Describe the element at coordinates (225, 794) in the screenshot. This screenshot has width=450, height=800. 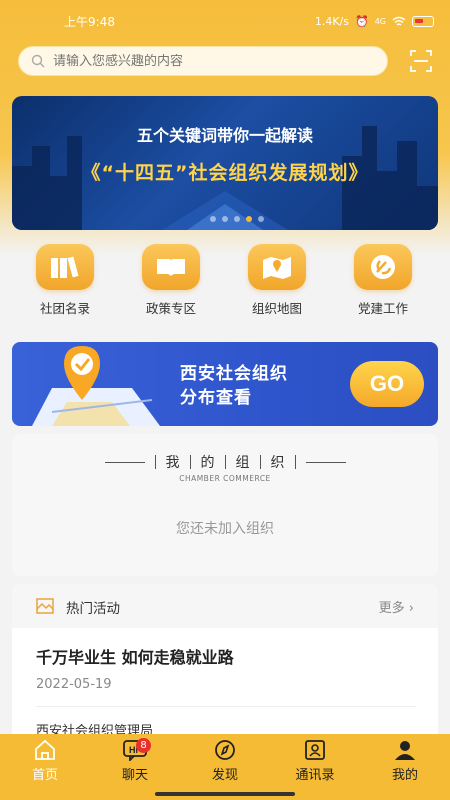
I see `home-indicator` at that location.